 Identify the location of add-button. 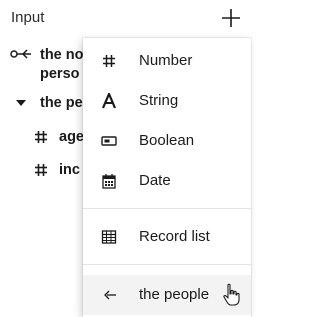
(231, 18).